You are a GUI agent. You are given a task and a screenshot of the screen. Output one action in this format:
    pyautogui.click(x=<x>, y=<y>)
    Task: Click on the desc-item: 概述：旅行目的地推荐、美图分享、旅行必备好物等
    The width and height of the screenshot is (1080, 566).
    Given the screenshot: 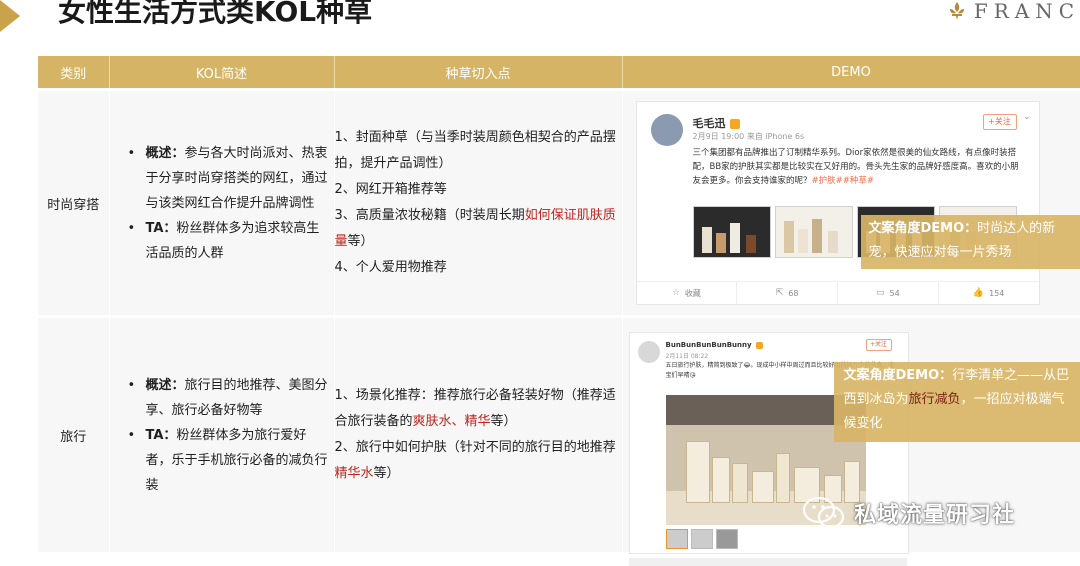 What is the action you would take?
    pyautogui.click(x=229, y=398)
    